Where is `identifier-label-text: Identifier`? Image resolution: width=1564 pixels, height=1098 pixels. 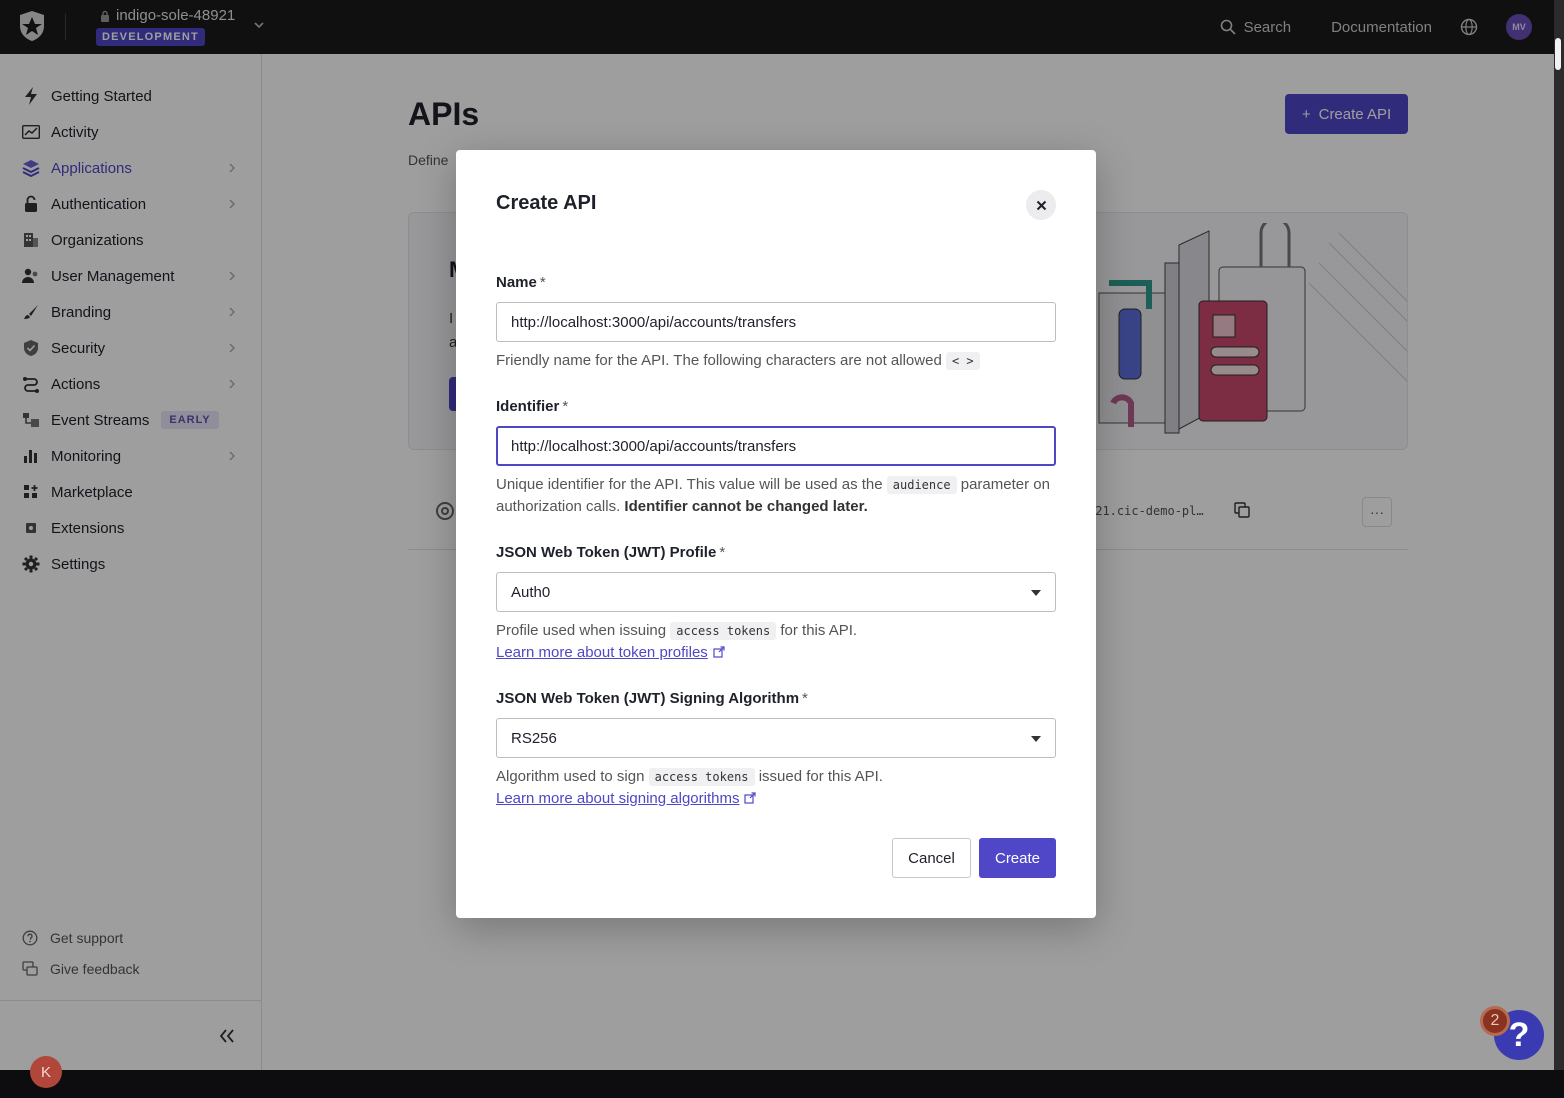
identifier-label-text: Identifier is located at coordinates (528, 406).